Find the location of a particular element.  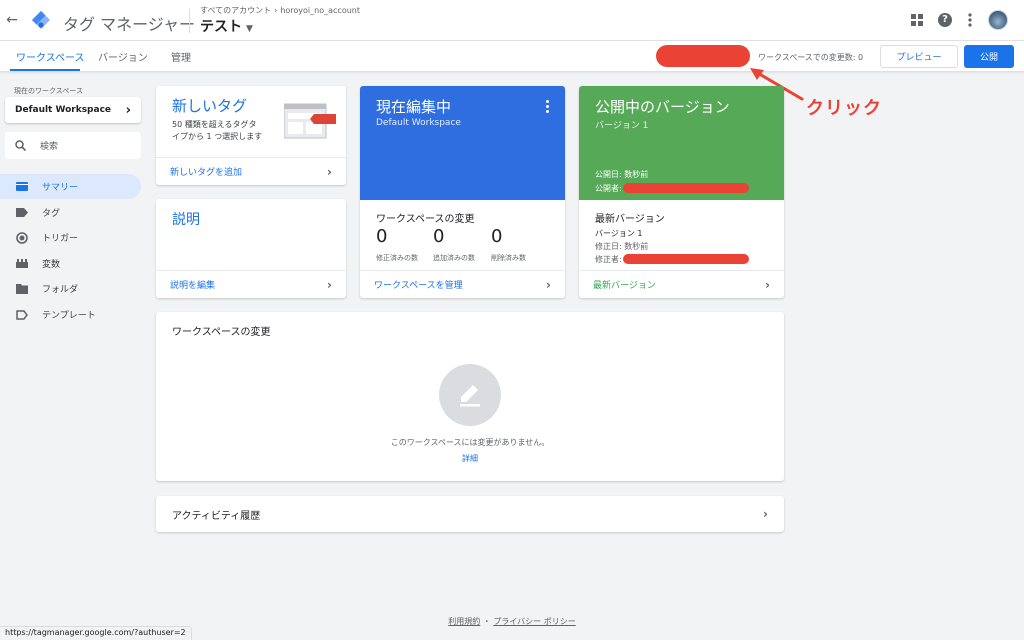

sidebar-item-label: タグ is located at coordinates (51, 214).